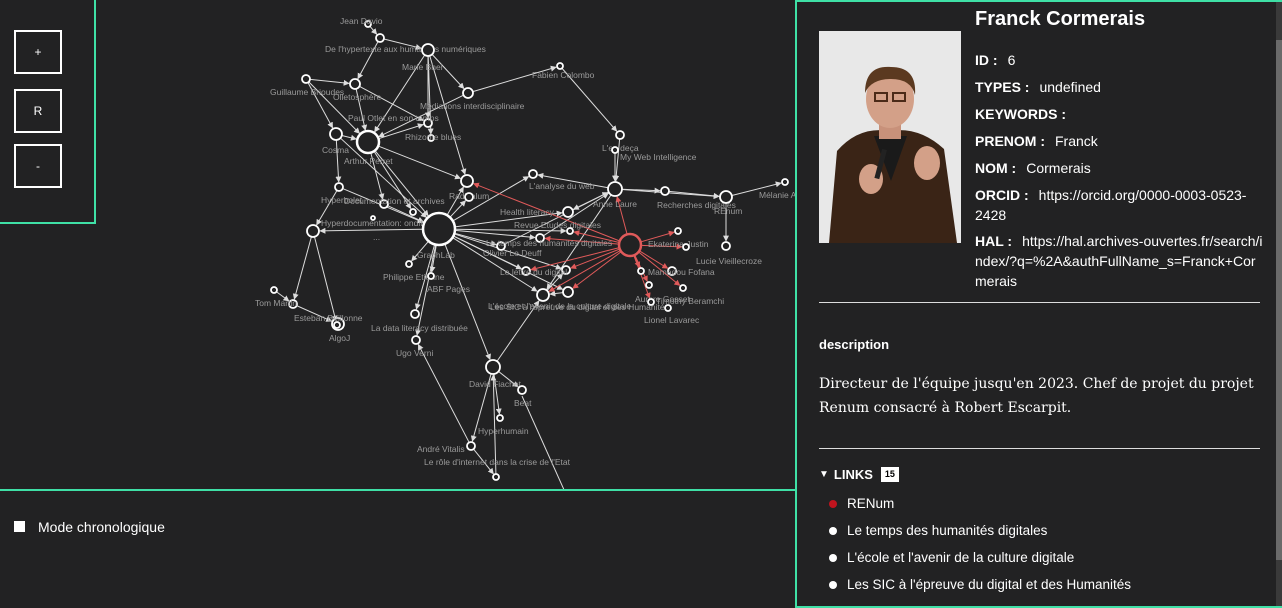 This screenshot has width=1282, height=608. I want to click on graph-node-label: Revue Etudes digitales, so click(557, 225).